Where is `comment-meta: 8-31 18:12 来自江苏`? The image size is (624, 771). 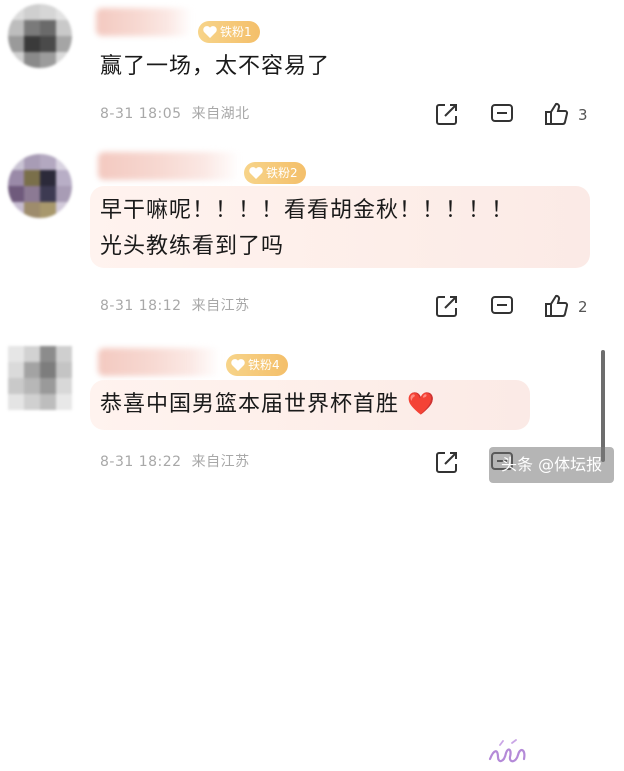 comment-meta: 8-31 18:12 来自江苏 is located at coordinates (175, 306).